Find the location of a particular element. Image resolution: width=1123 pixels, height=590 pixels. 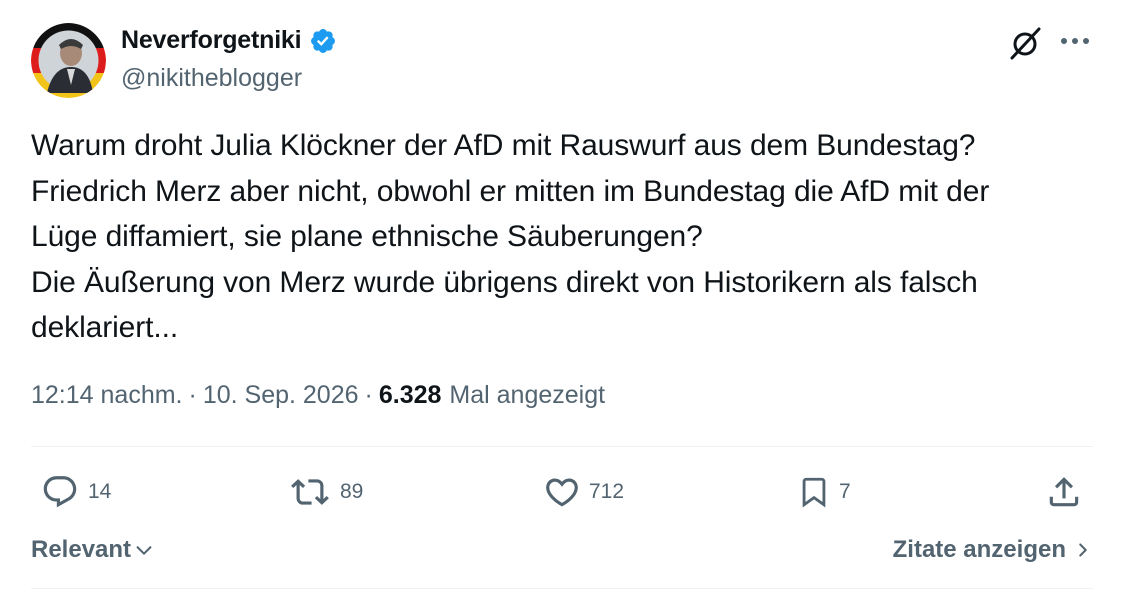

grok-icon is located at coordinates (1025, 43).